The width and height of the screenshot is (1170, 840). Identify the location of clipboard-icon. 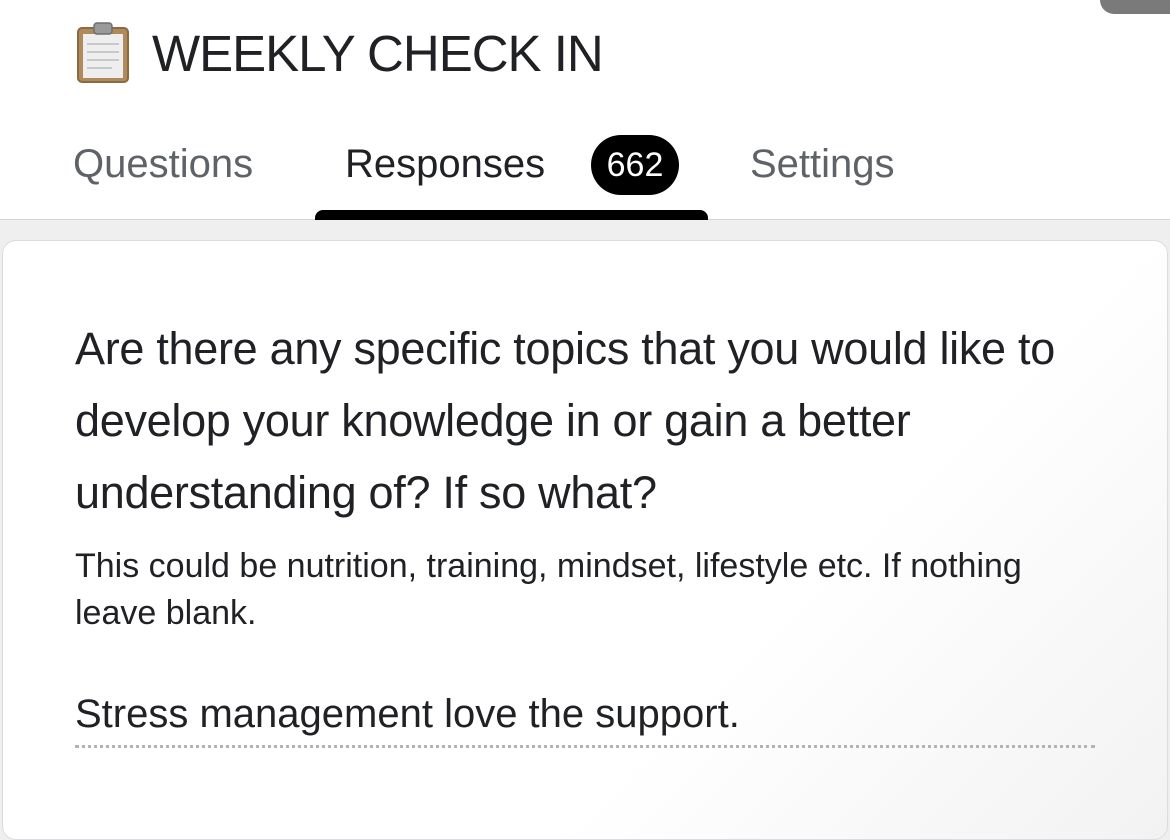
(103, 52).